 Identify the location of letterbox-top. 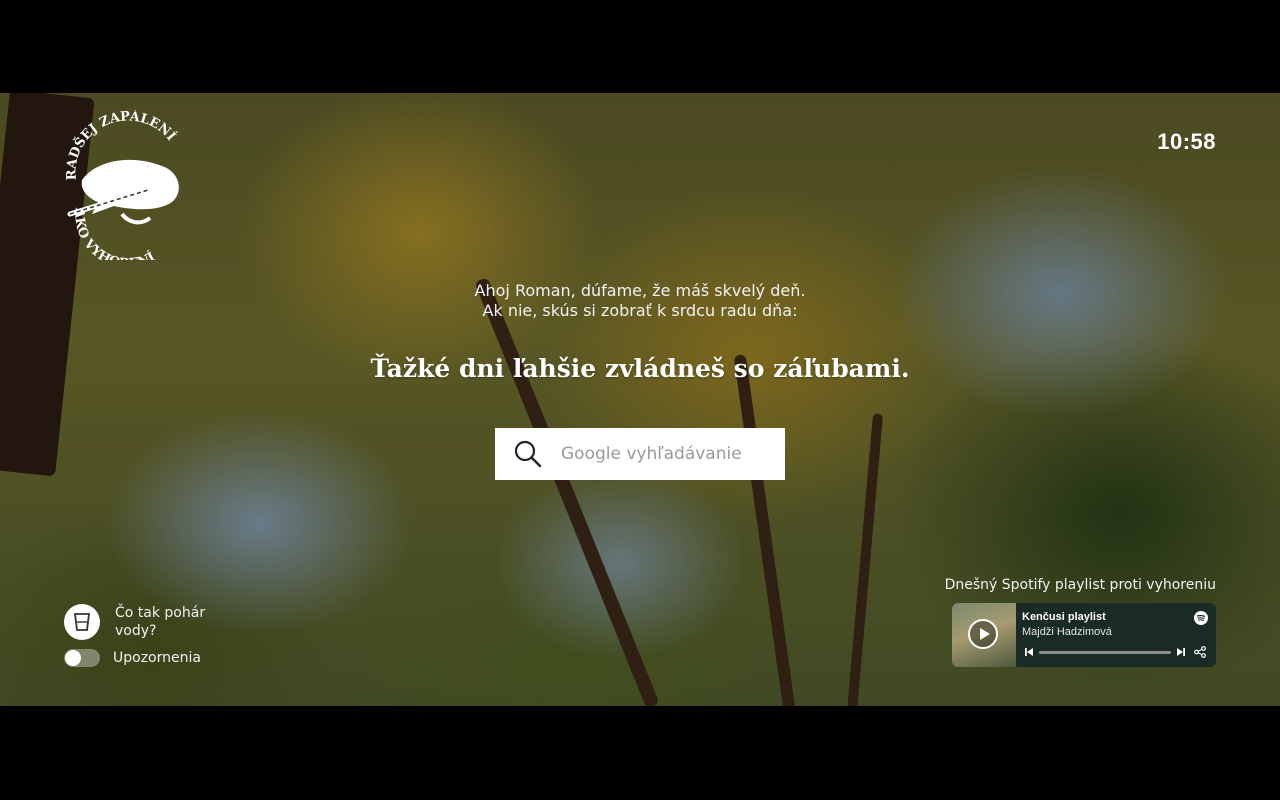
(640, 46).